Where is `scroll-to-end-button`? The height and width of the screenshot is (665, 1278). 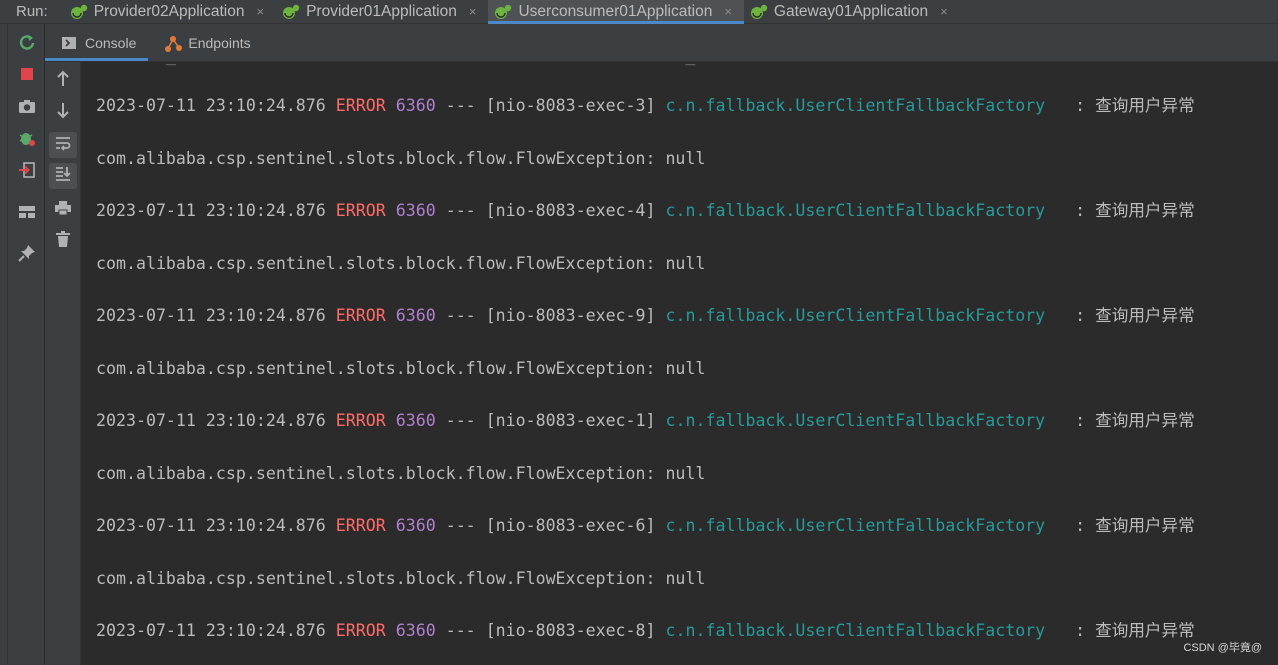
scroll-to-end-button is located at coordinates (63, 176).